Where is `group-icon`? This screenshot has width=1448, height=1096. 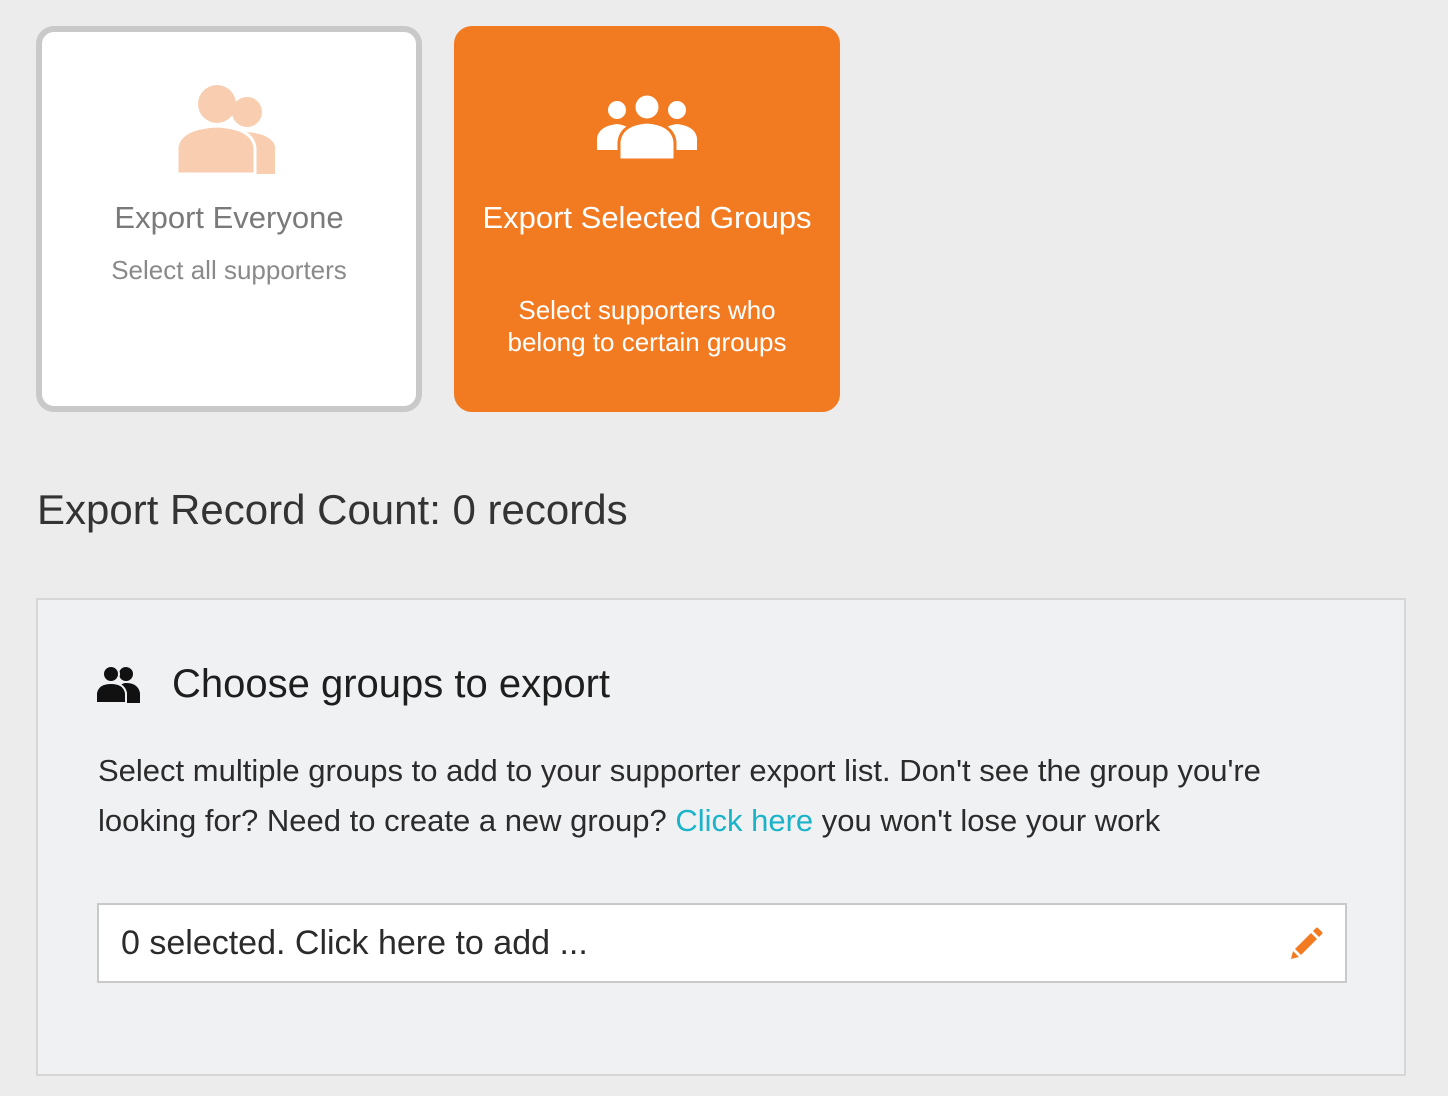
group-icon is located at coordinates (647, 127).